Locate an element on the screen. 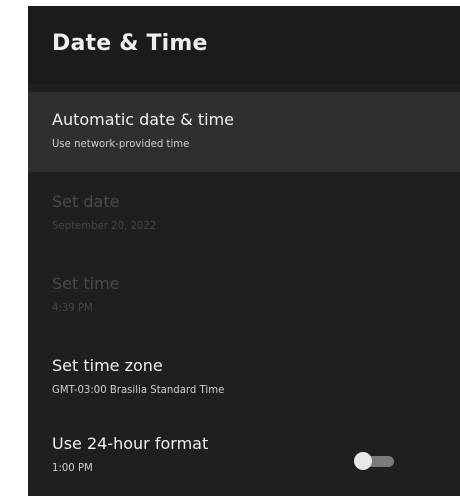 This screenshot has height=499, width=460. setting-subtitle: GMT-03:00 Brasilia Standard Time is located at coordinates (138, 389).